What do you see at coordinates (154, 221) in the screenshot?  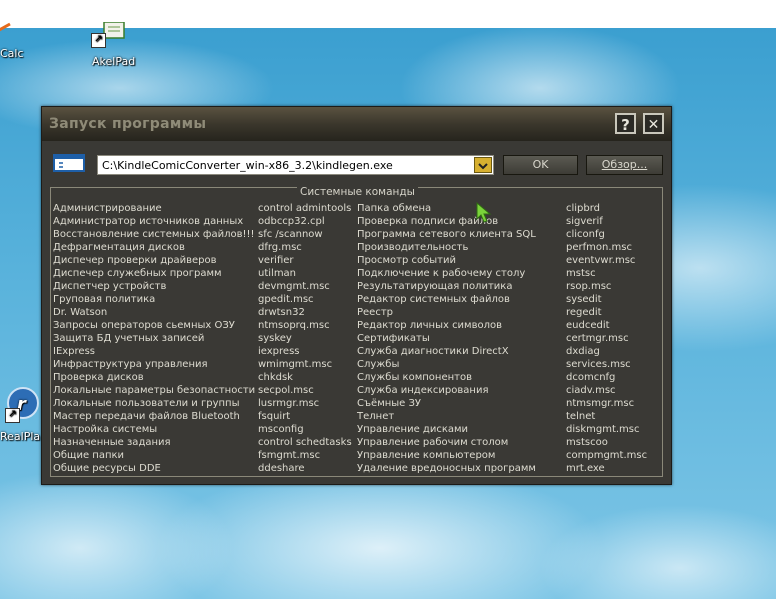 I see `list-item: Администратор источников данных` at bounding box center [154, 221].